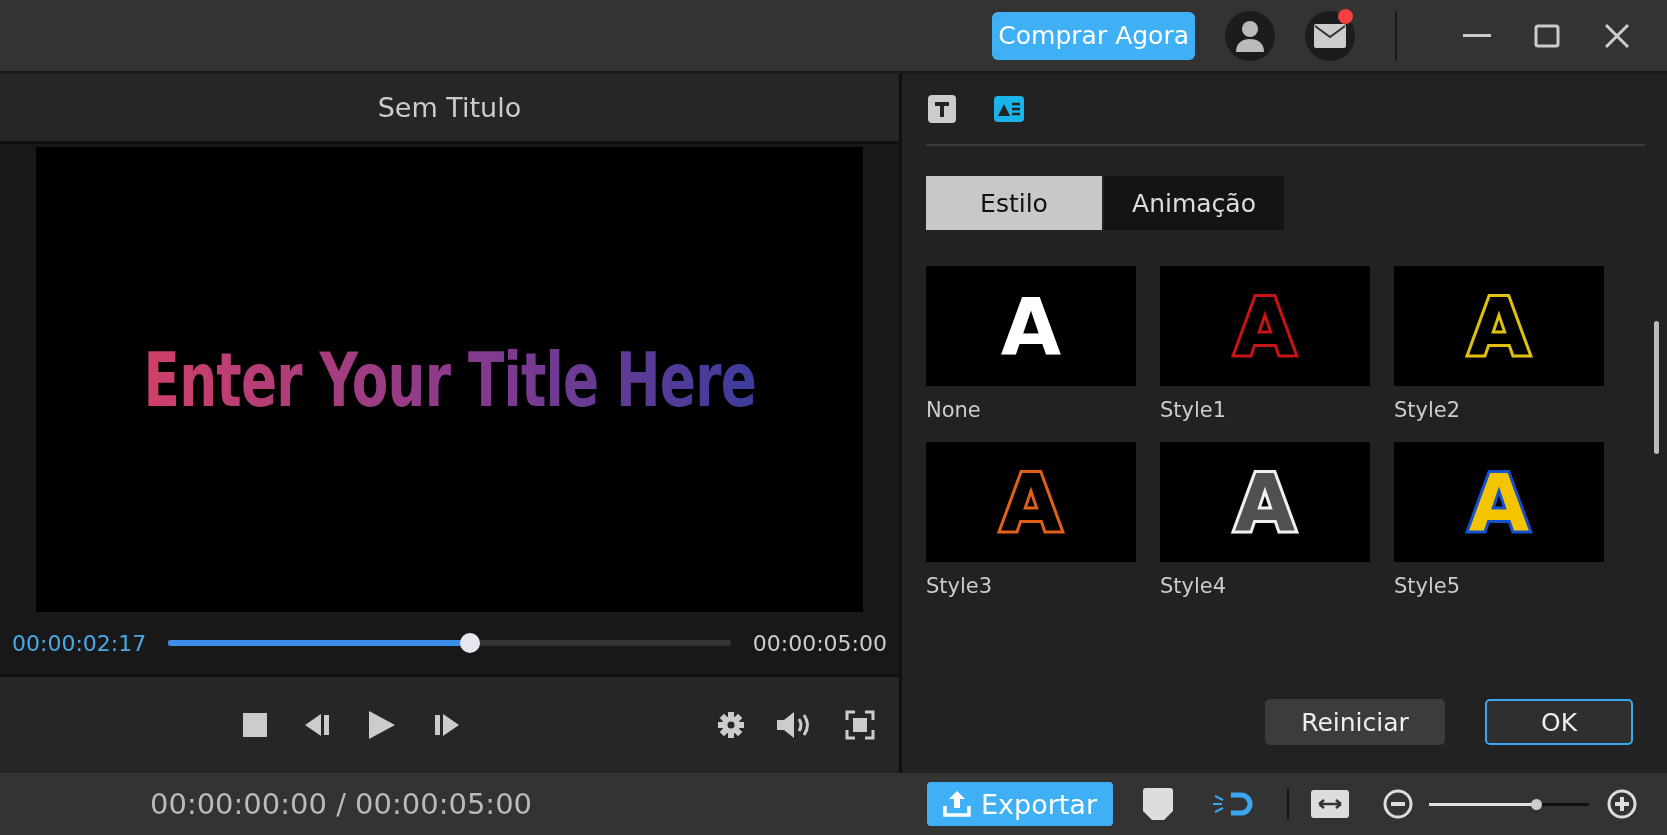 Image resolution: width=1667 pixels, height=835 pixels. Describe the element at coordinates (1547, 35) in the screenshot. I see `maximize-icon` at that location.